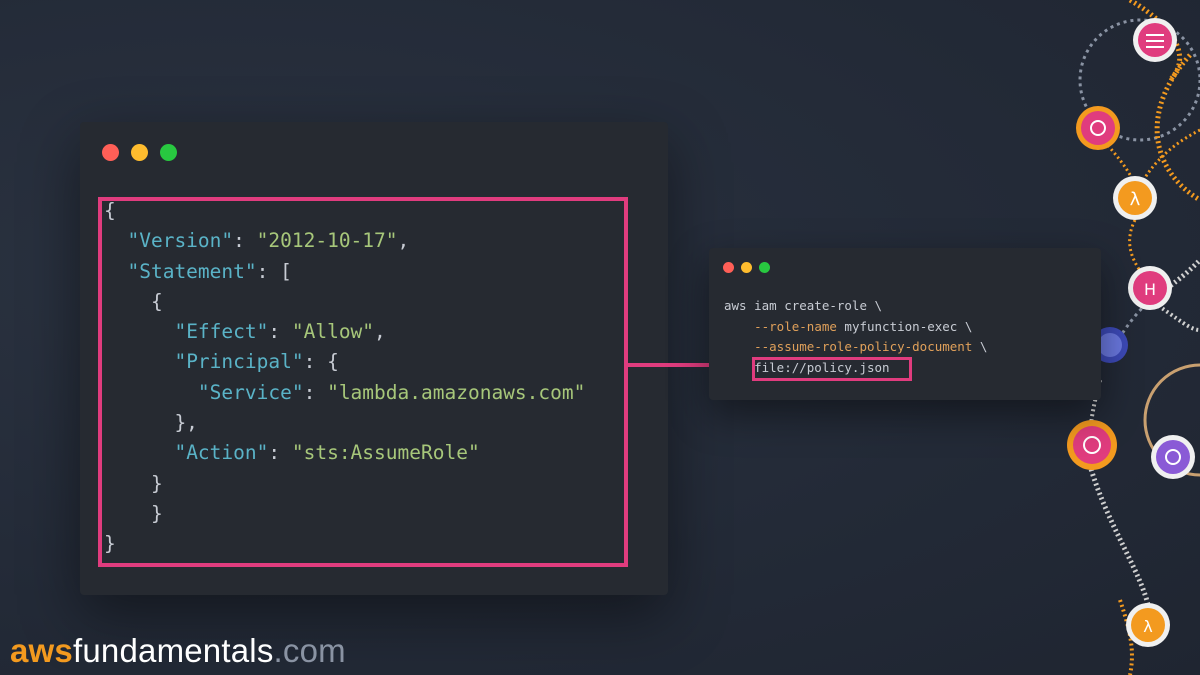  I want to click on minimize-dot-icon, so click(139, 152).